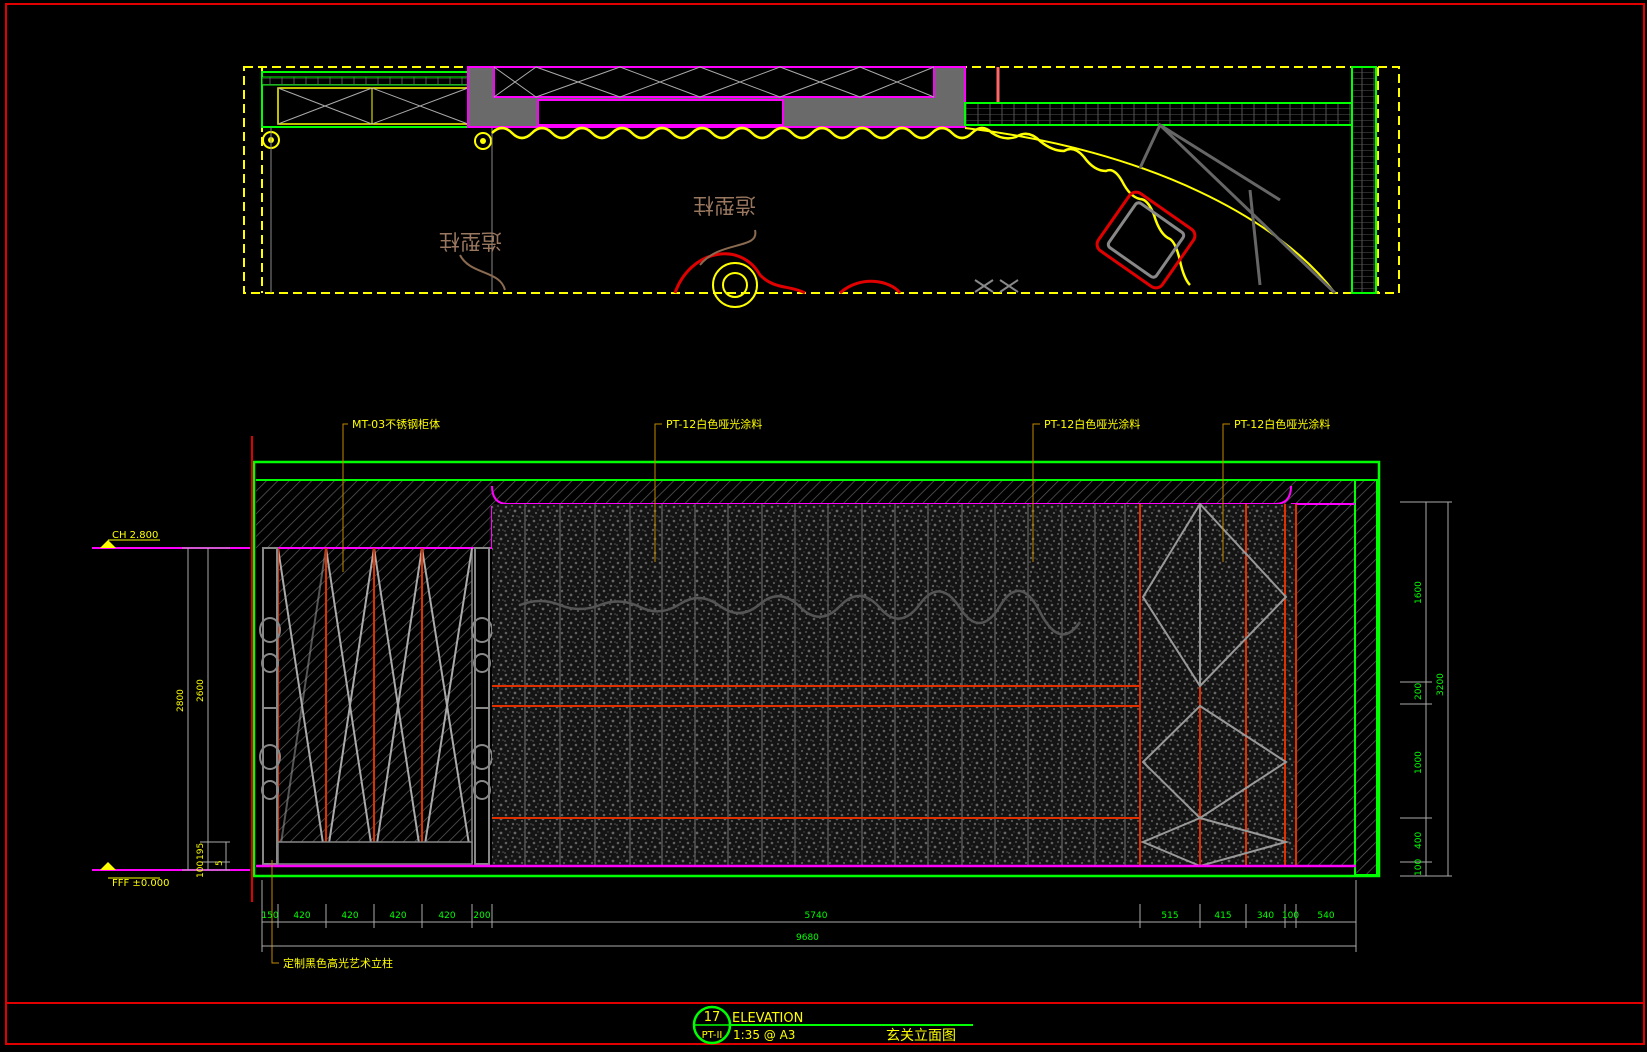 This screenshot has height=1052, width=1647. What do you see at coordinates (482, 706) in the screenshot?
I see `turned-column-right` at bounding box center [482, 706].